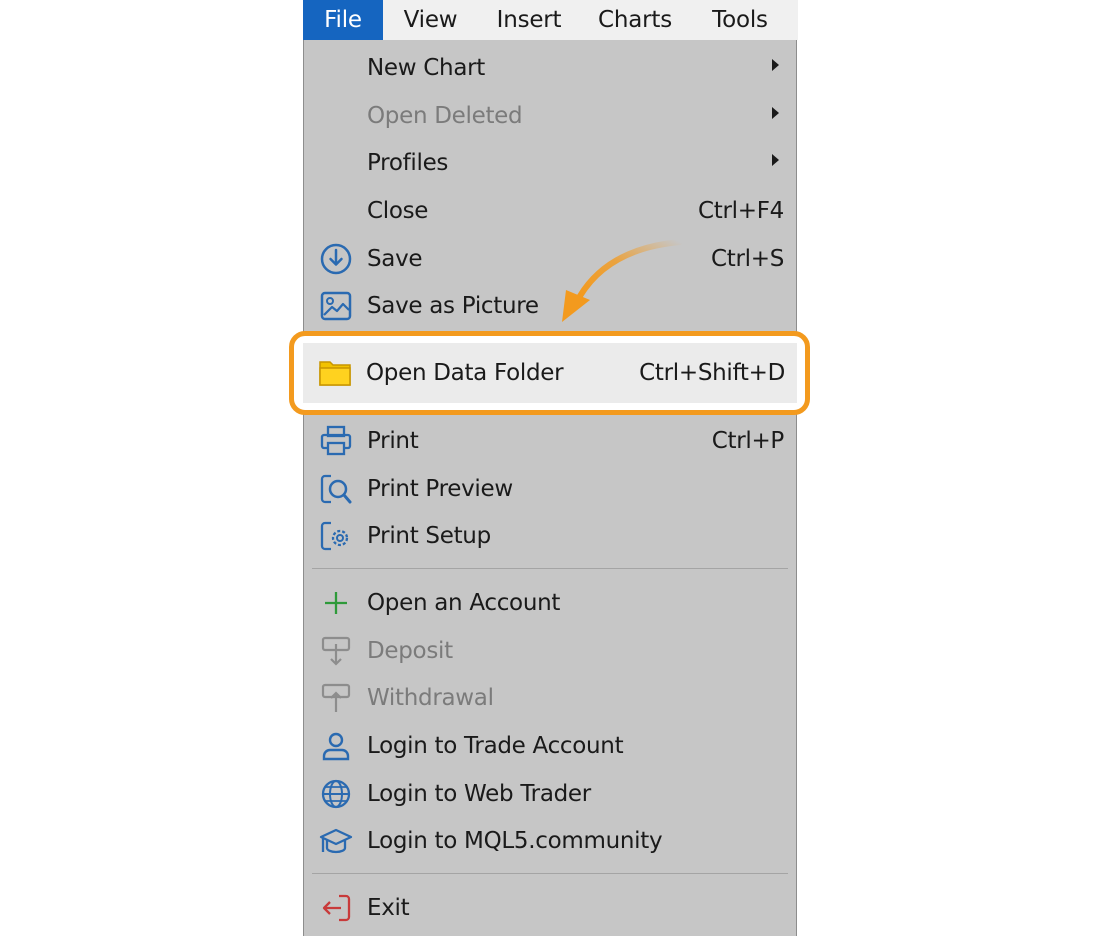 This screenshot has height=936, width=1100. What do you see at coordinates (336, 841) in the screenshot?
I see `graduation-cap-icon` at bounding box center [336, 841].